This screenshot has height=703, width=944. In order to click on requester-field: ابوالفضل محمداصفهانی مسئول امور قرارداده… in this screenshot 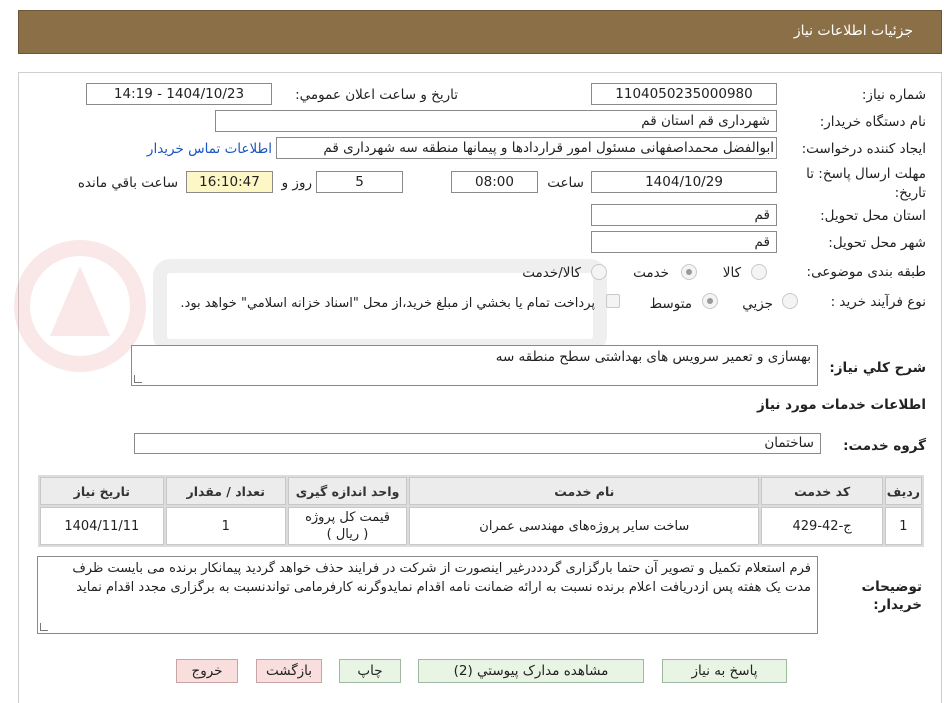, I will do `click(526, 148)`.